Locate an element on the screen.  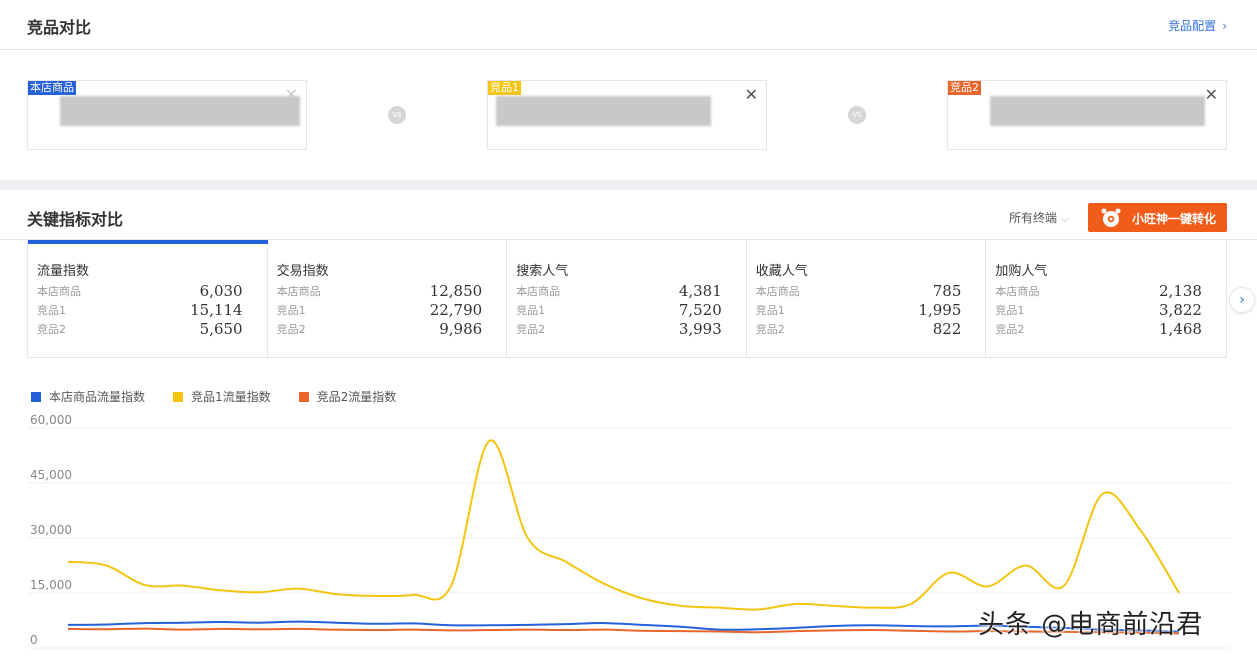
y-tick-label: 45,000 is located at coordinates (51, 475).